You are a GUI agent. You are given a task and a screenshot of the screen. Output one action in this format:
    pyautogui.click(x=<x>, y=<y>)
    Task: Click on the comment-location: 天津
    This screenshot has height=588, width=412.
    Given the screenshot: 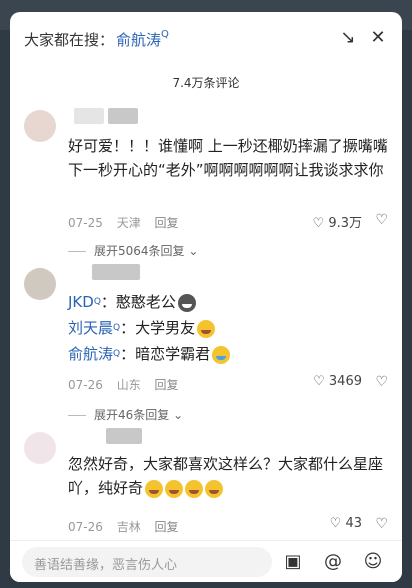 What is the action you would take?
    pyautogui.click(x=128, y=223)
    